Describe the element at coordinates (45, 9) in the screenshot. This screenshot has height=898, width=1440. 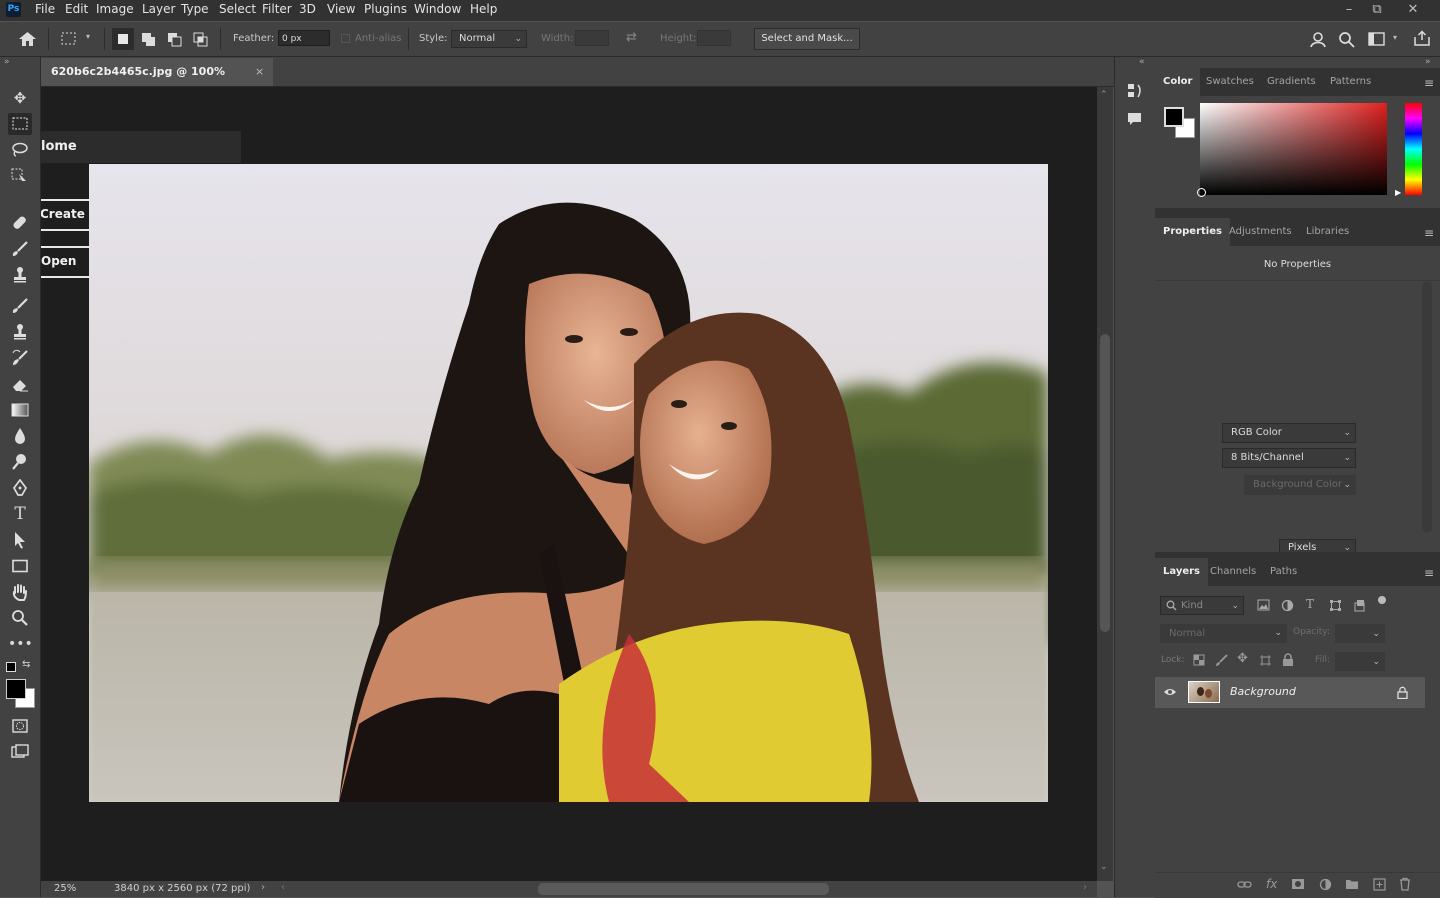
I see `menu-file: File` at that location.